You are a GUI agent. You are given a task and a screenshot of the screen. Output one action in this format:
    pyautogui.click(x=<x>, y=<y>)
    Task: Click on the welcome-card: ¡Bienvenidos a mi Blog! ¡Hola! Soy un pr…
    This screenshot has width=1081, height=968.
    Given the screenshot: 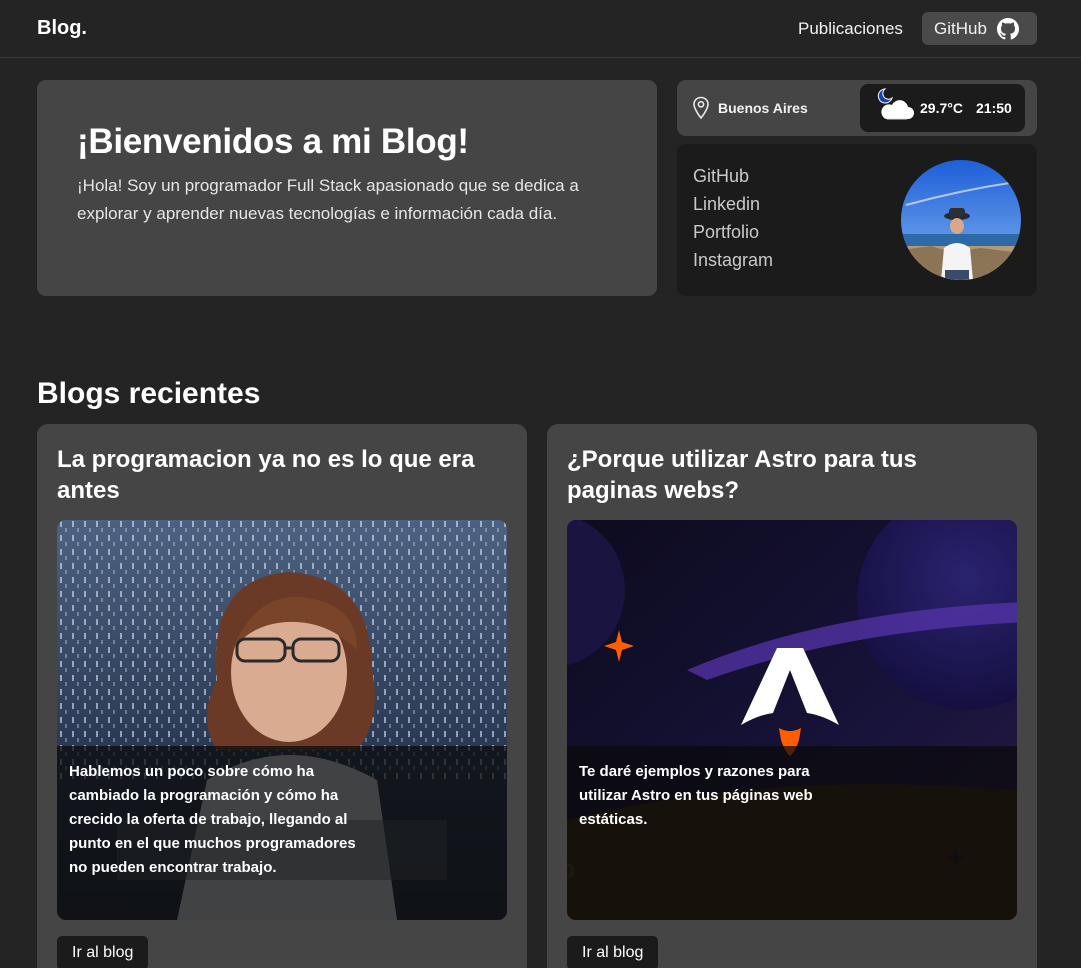 What is the action you would take?
    pyautogui.click(x=347, y=188)
    